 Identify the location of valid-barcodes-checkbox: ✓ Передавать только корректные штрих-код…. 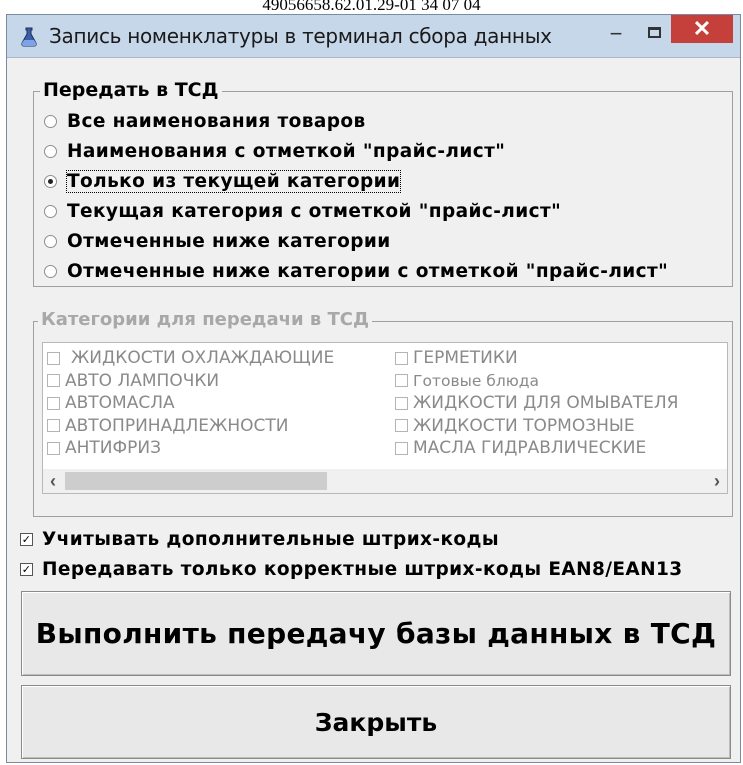
(351, 569).